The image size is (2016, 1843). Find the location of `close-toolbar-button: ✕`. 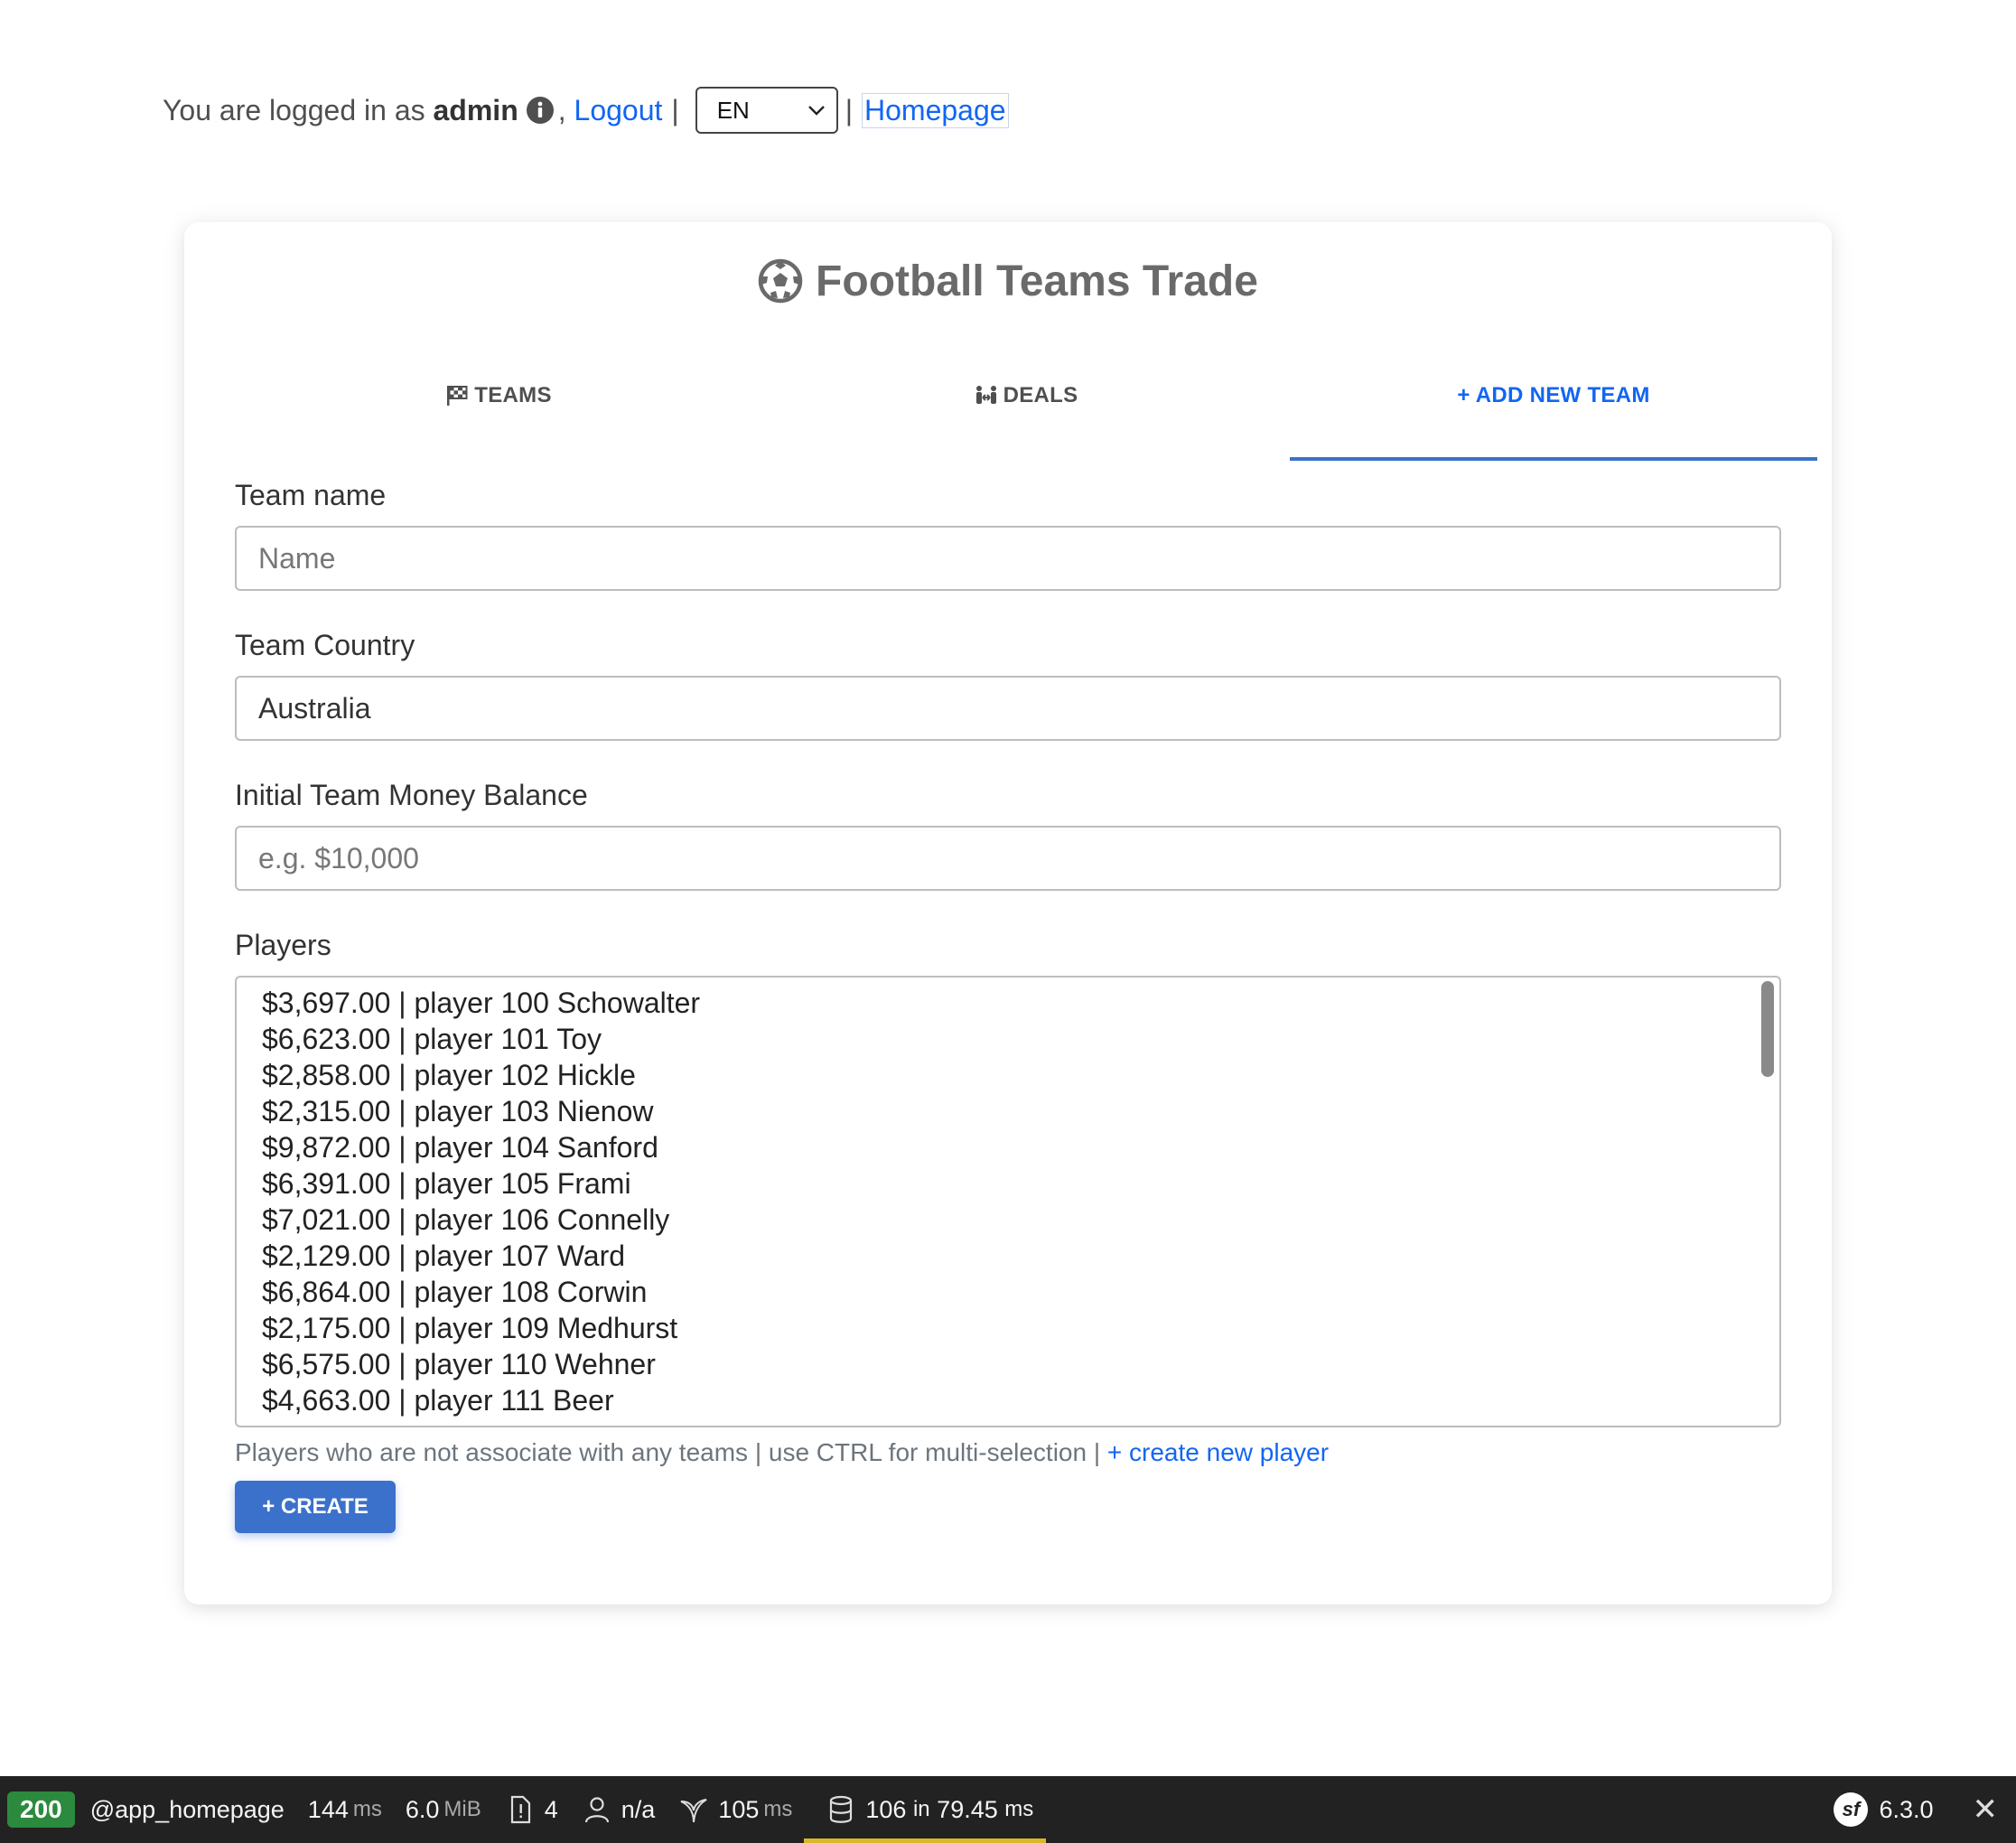

close-toolbar-button: ✕ is located at coordinates (1981, 1810).